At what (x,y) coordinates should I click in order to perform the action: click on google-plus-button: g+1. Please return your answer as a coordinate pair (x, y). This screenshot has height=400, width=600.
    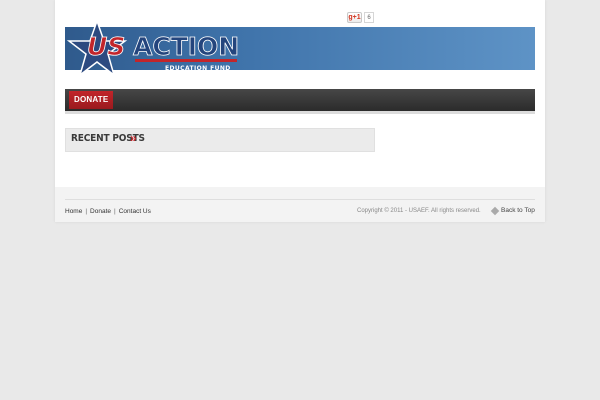
    Looking at the image, I should click on (354, 17).